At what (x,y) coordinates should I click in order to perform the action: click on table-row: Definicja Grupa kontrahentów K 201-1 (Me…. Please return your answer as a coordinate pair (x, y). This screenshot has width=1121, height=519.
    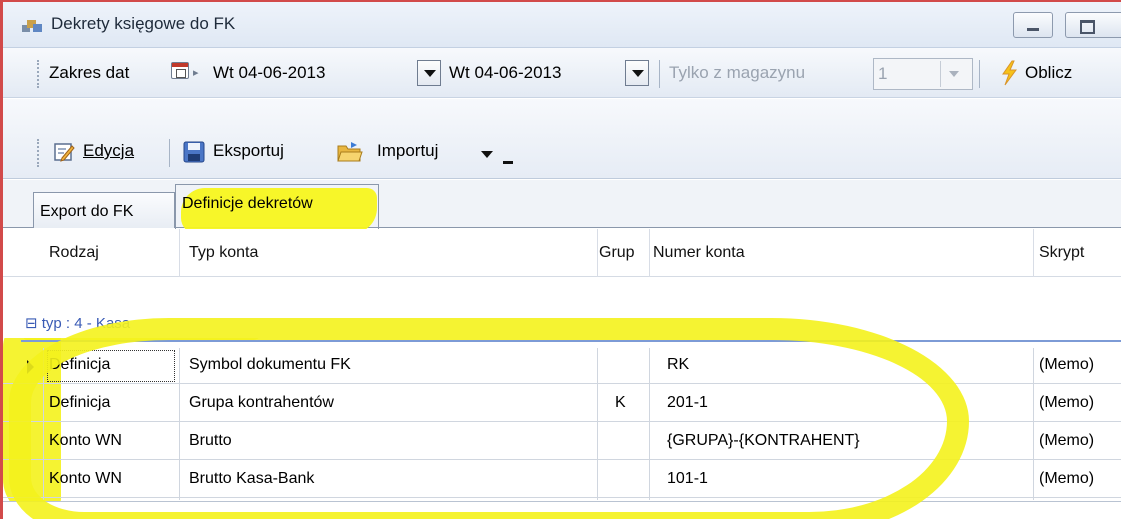
    Looking at the image, I should click on (562, 404).